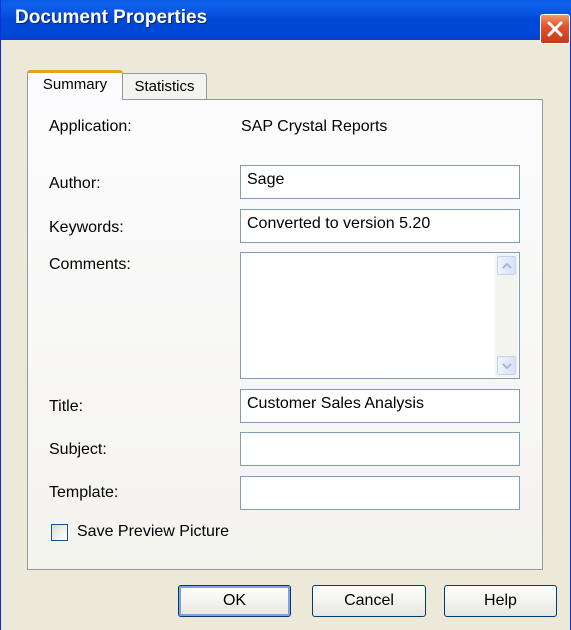 The width and height of the screenshot is (571, 630). Describe the element at coordinates (90, 264) in the screenshot. I see `comments-label: Comments:` at that location.